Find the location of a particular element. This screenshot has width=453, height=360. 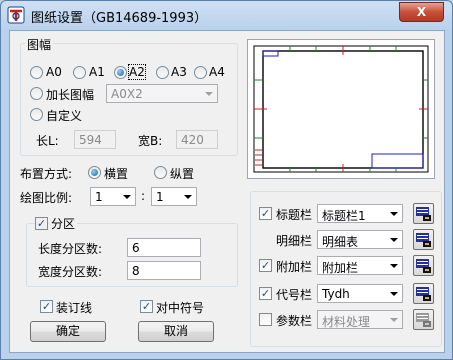

radio-extended is located at coordinates (36, 93).